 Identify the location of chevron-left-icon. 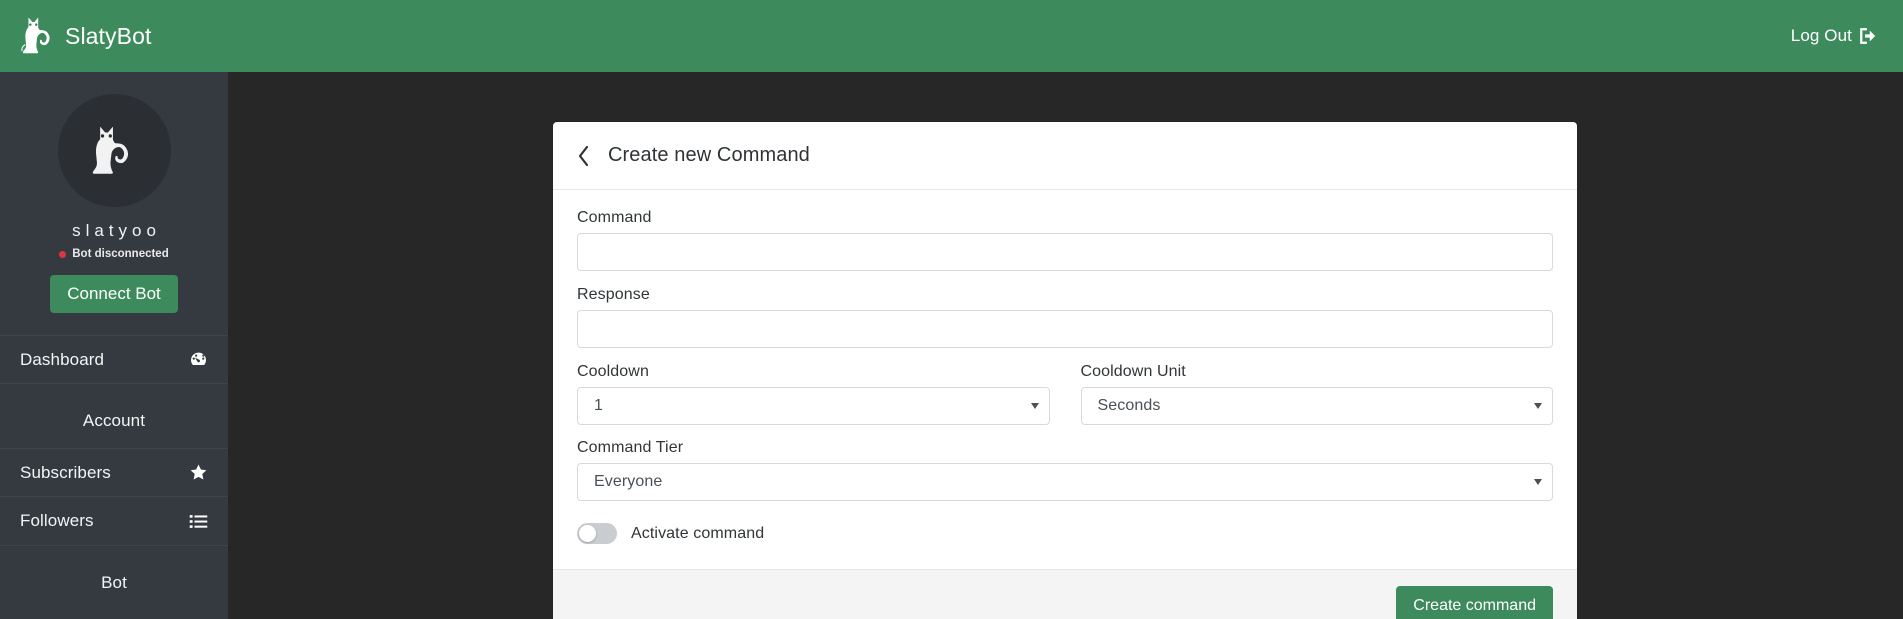
(583, 156).